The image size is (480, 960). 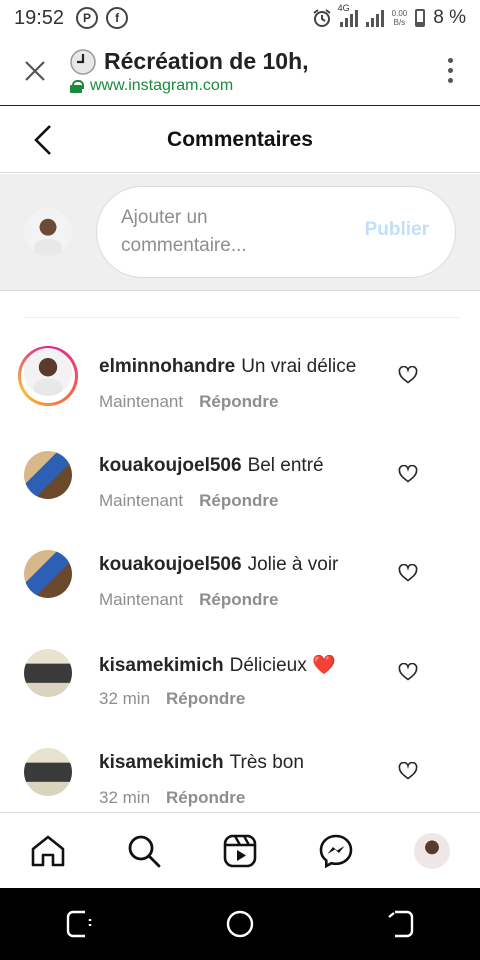 I want to click on comment-text: Un vrai délice, so click(x=299, y=366).